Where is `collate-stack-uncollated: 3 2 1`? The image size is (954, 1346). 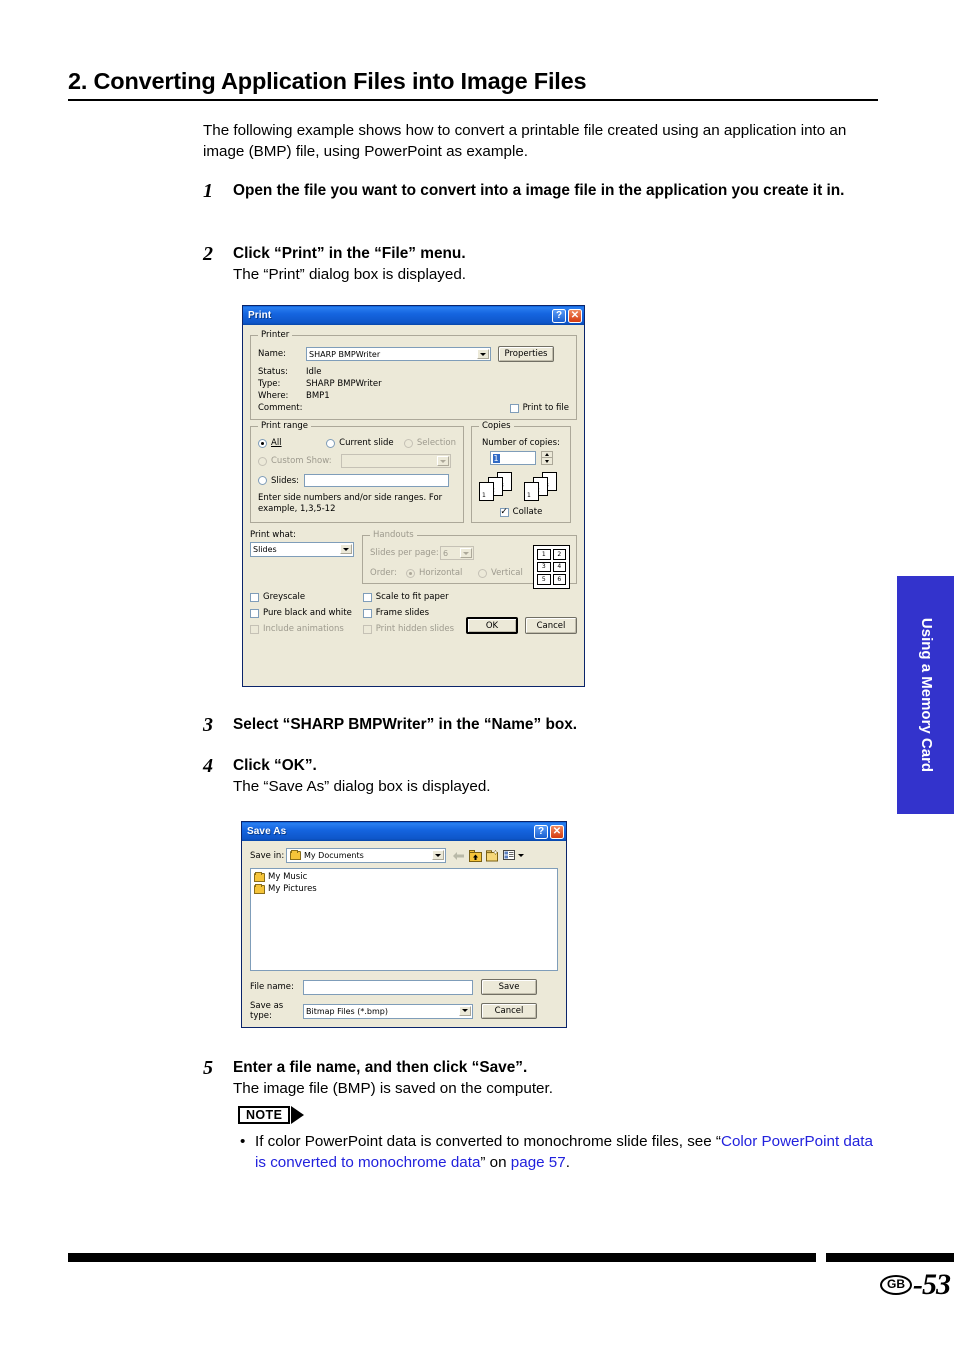 collate-stack-uncollated: 3 2 1 is located at coordinates (498, 487).